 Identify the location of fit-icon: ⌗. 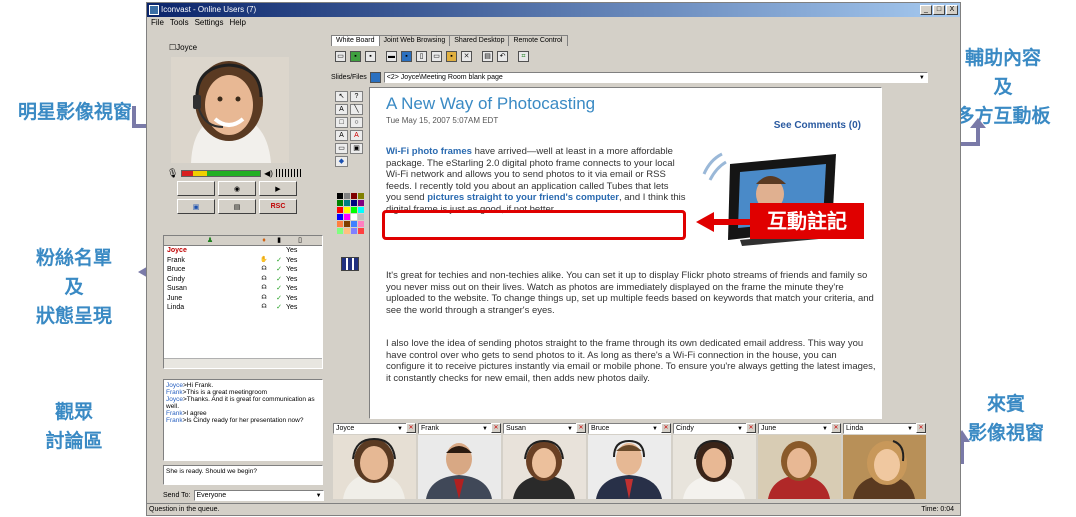
(523, 56).